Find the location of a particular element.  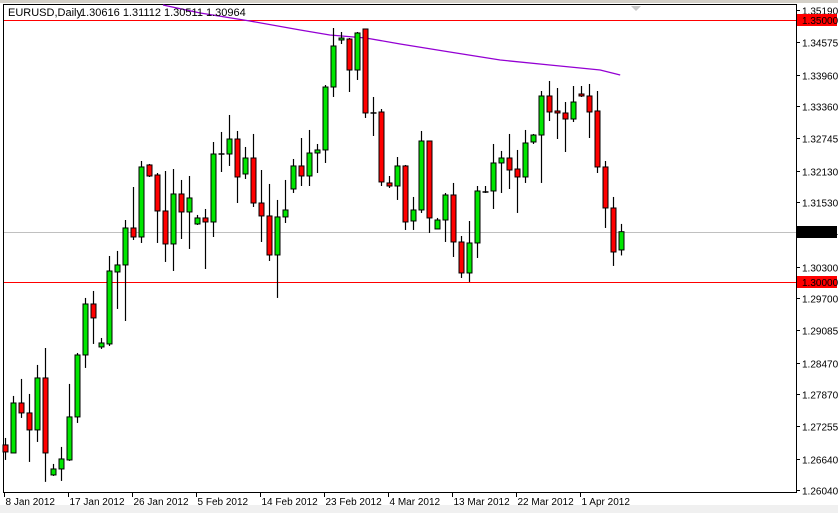

x-tick-label: 5 Feb 2012 is located at coordinates (223, 502).